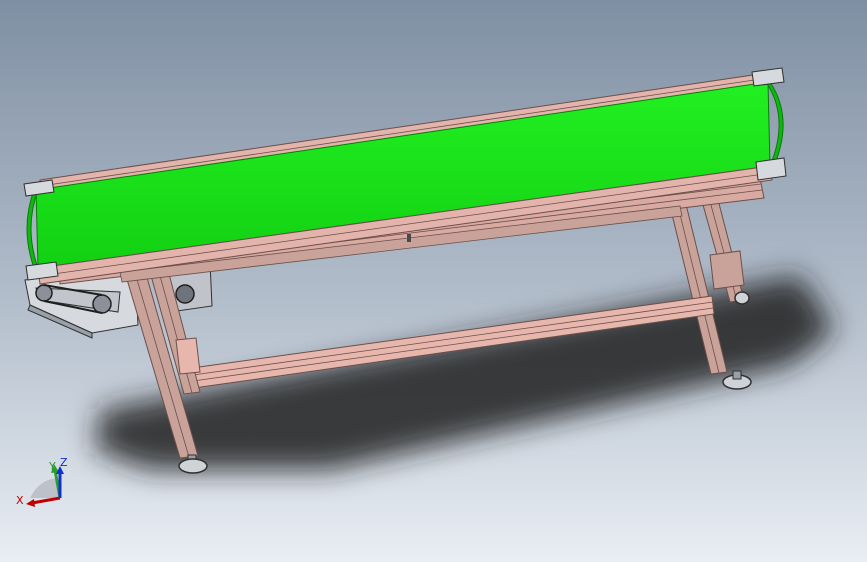  I want to click on triad-x-label: X, so click(20, 500).